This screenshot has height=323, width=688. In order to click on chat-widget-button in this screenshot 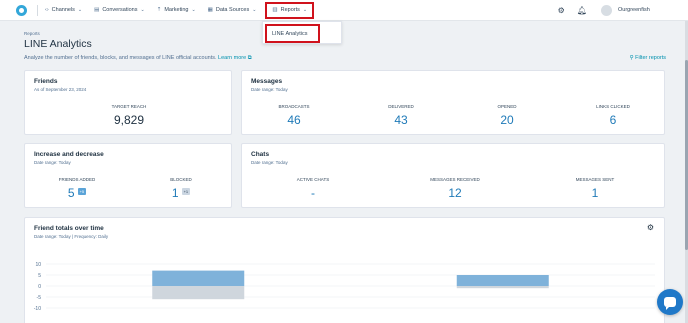, I will do `click(670, 302)`.